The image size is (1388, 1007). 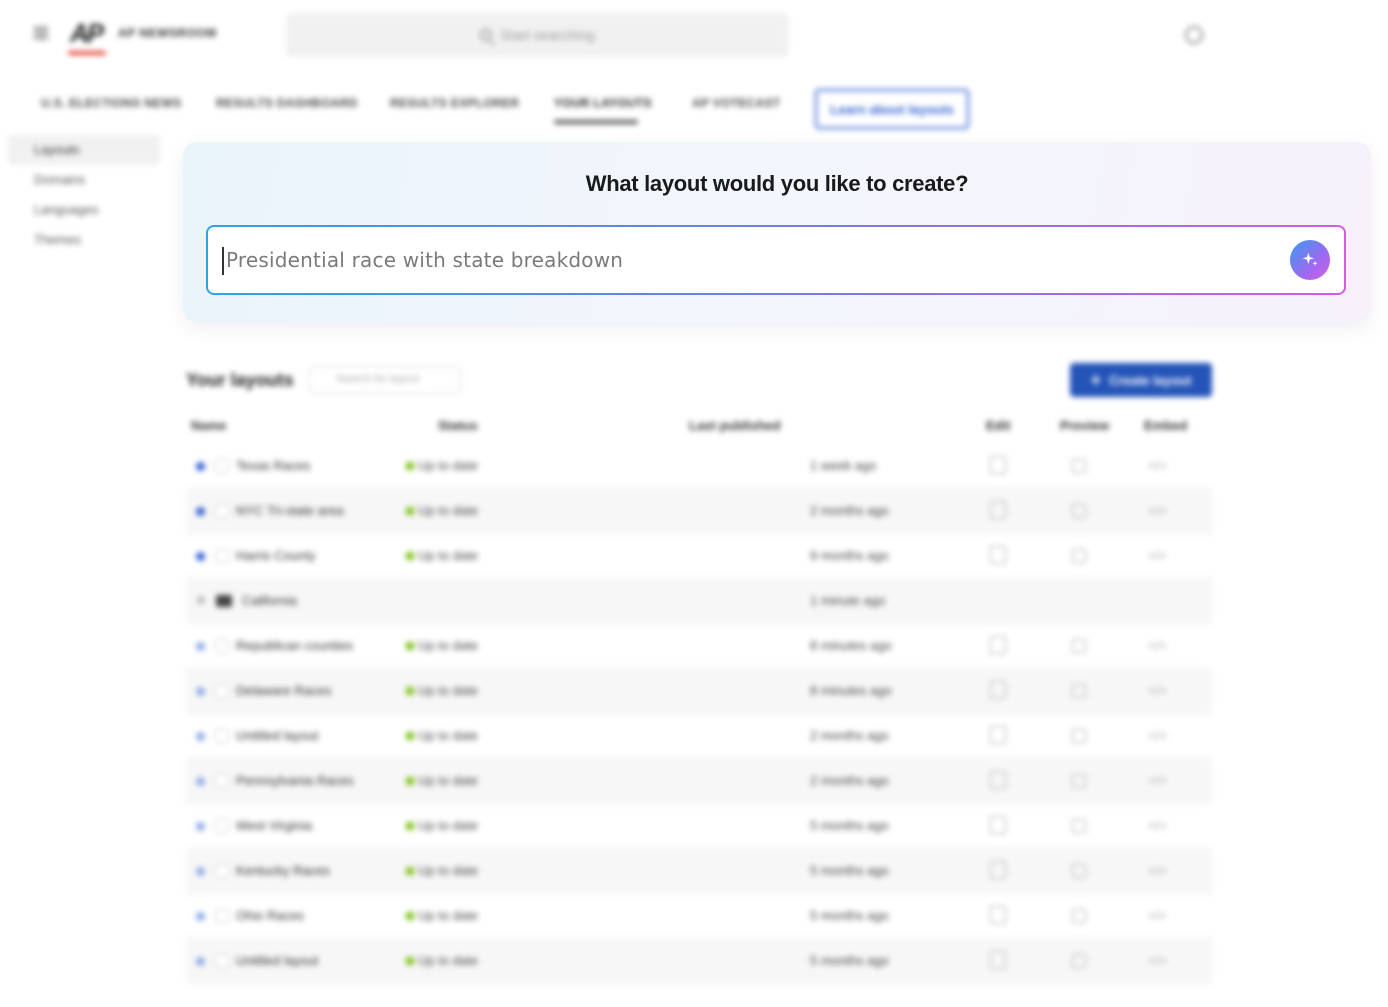 I want to click on table-row: Harris County Up to date 9 months ago </>, so click(x=699, y=556).